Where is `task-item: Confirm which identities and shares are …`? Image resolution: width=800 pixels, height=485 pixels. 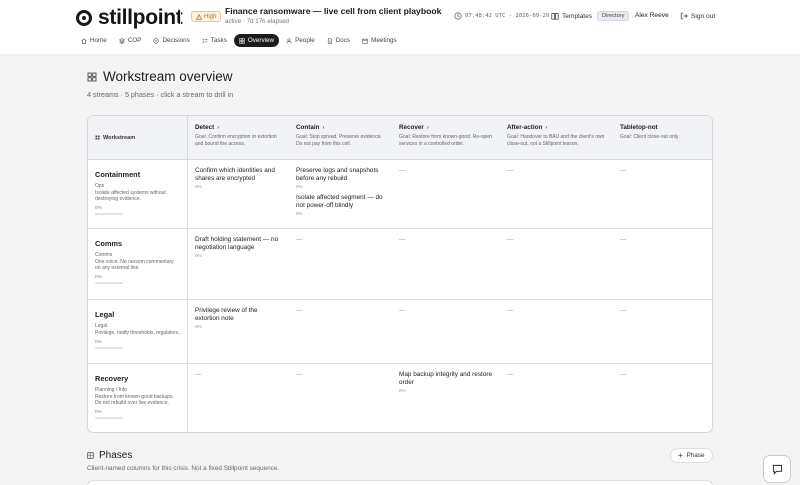
task-item: Confirm which identities and shares are … is located at coordinates (238, 178).